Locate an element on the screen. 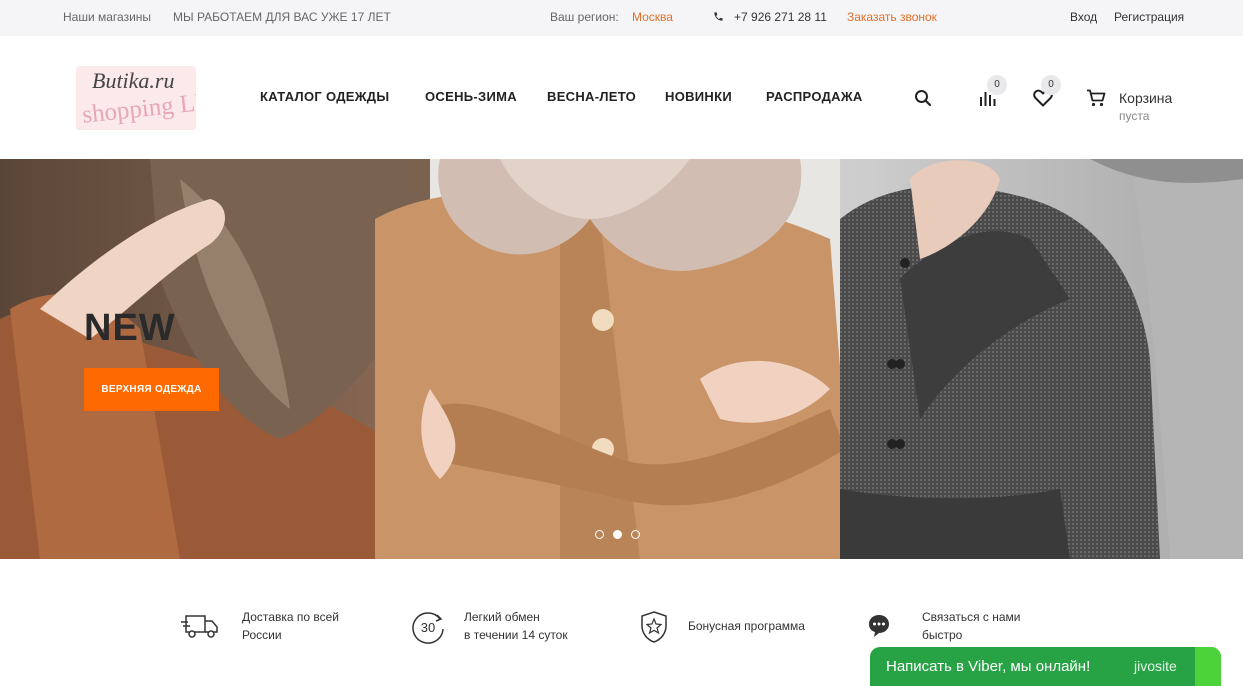 The height and width of the screenshot is (686, 1243). star-shield-icon is located at coordinates (654, 627).